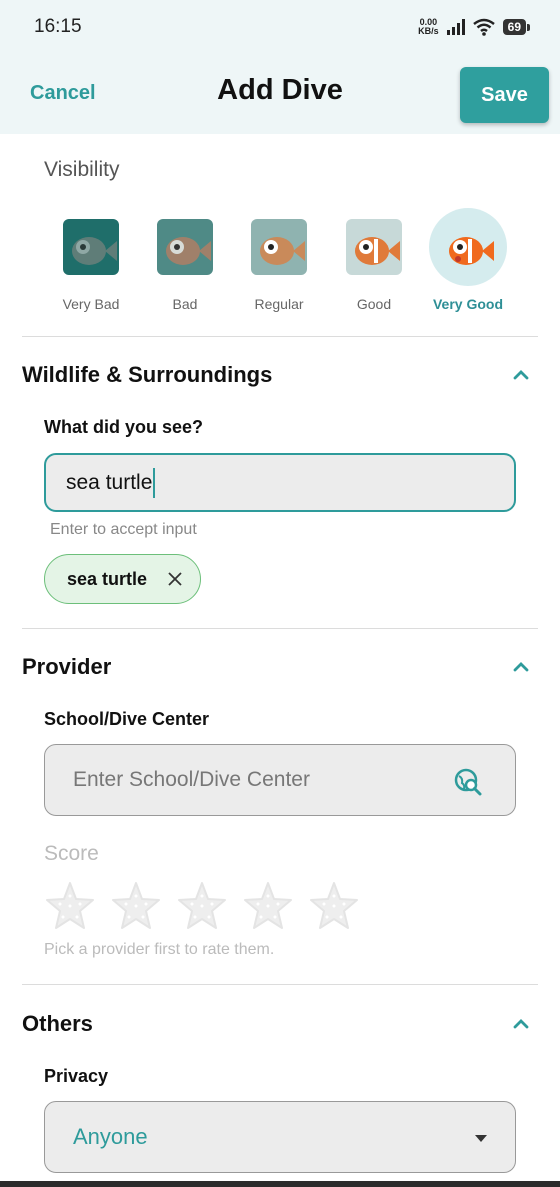 The width and height of the screenshot is (560, 1187). Describe the element at coordinates (67, 666) in the screenshot. I see `section-title-provider: Provider` at that location.